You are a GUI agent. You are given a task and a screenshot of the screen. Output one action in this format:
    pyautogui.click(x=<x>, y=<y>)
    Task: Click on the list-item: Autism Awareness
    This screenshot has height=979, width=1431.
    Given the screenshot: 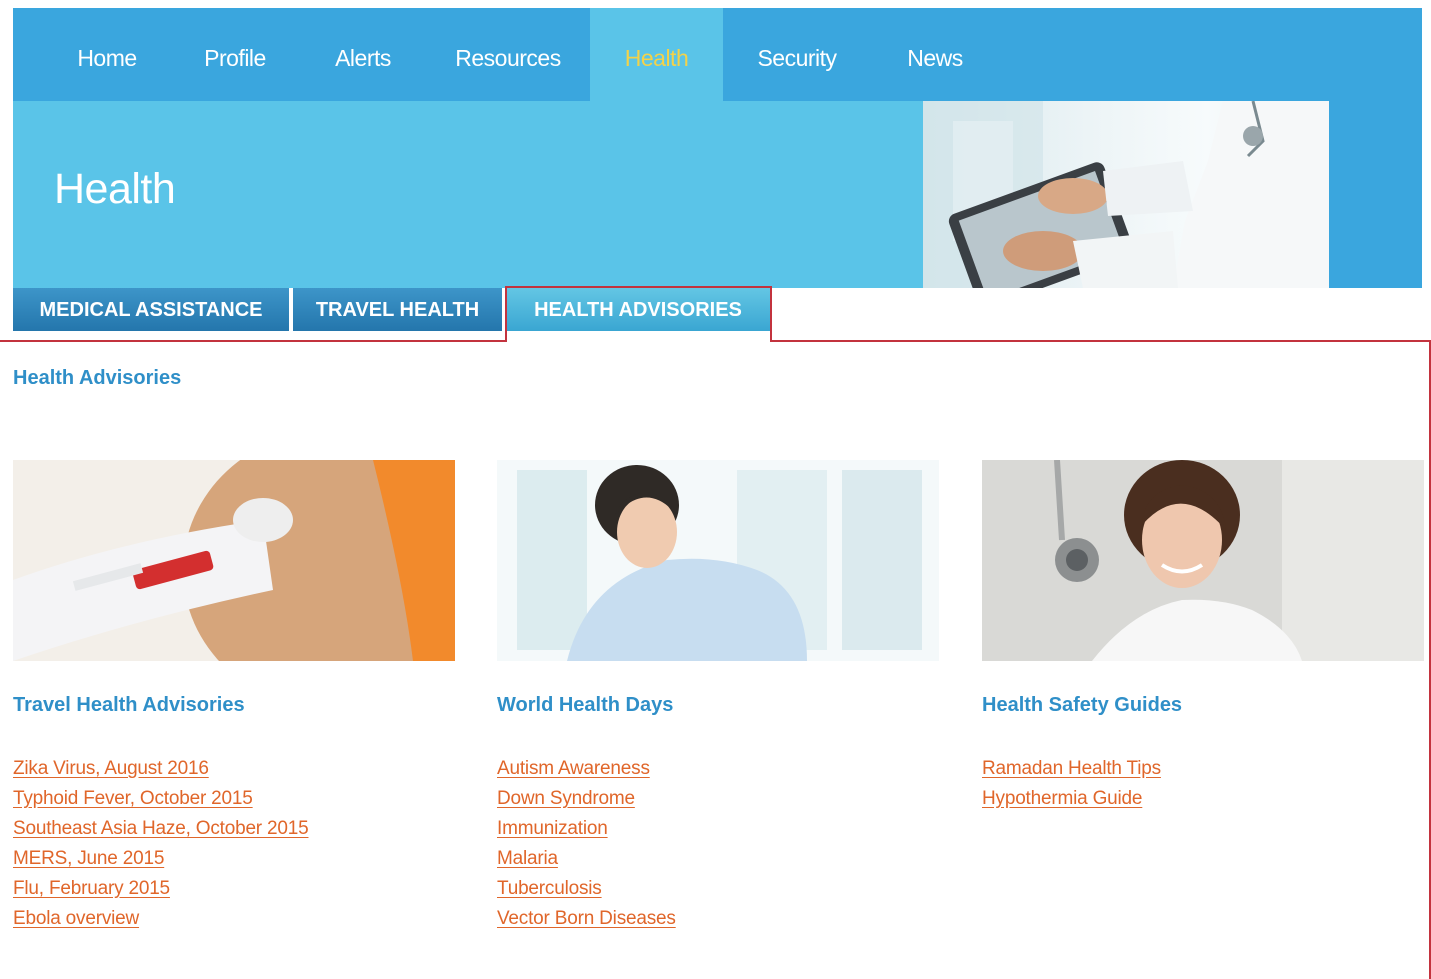 What is the action you would take?
    pyautogui.click(x=586, y=771)
    